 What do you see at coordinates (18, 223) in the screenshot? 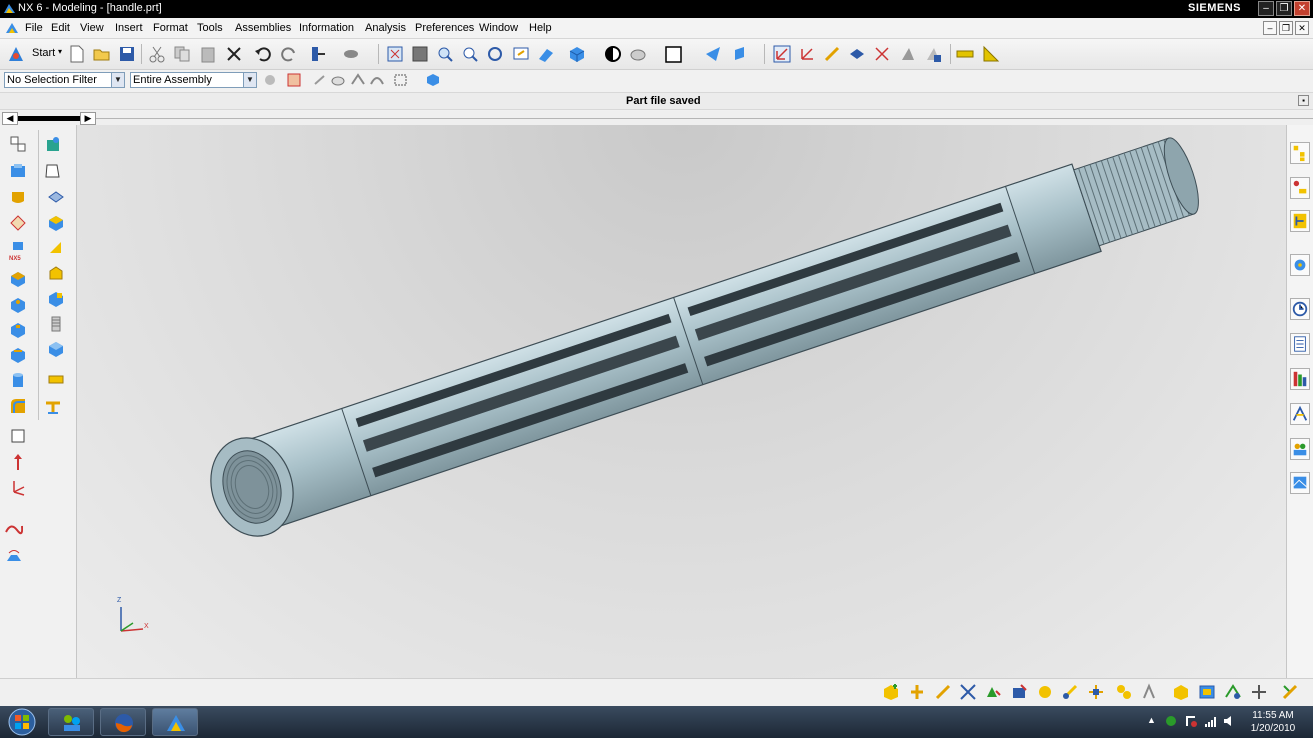
I see `datum-plane-icon` at bounding box center [18, 223].